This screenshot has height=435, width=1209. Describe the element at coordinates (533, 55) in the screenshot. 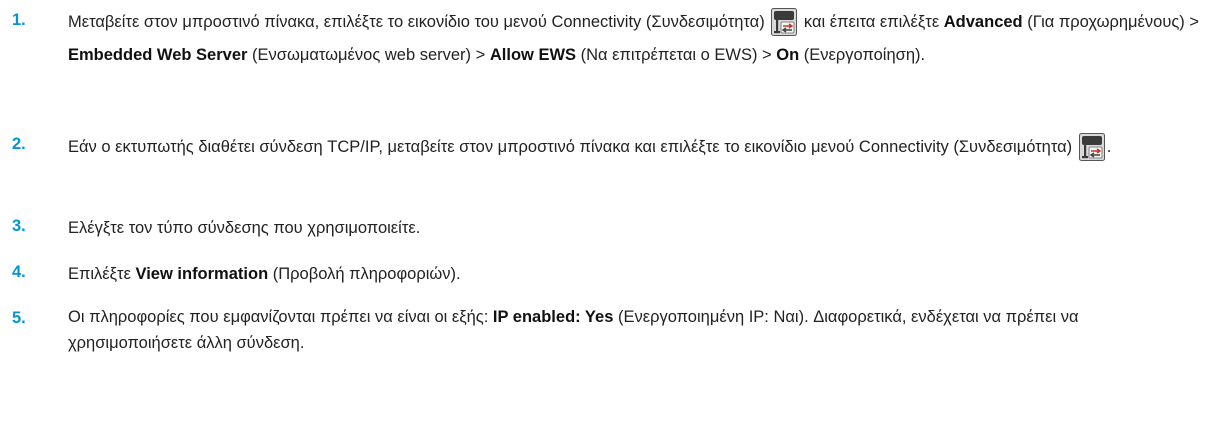

I see `menu-option-allow-ews: Allow EWS` at that location.